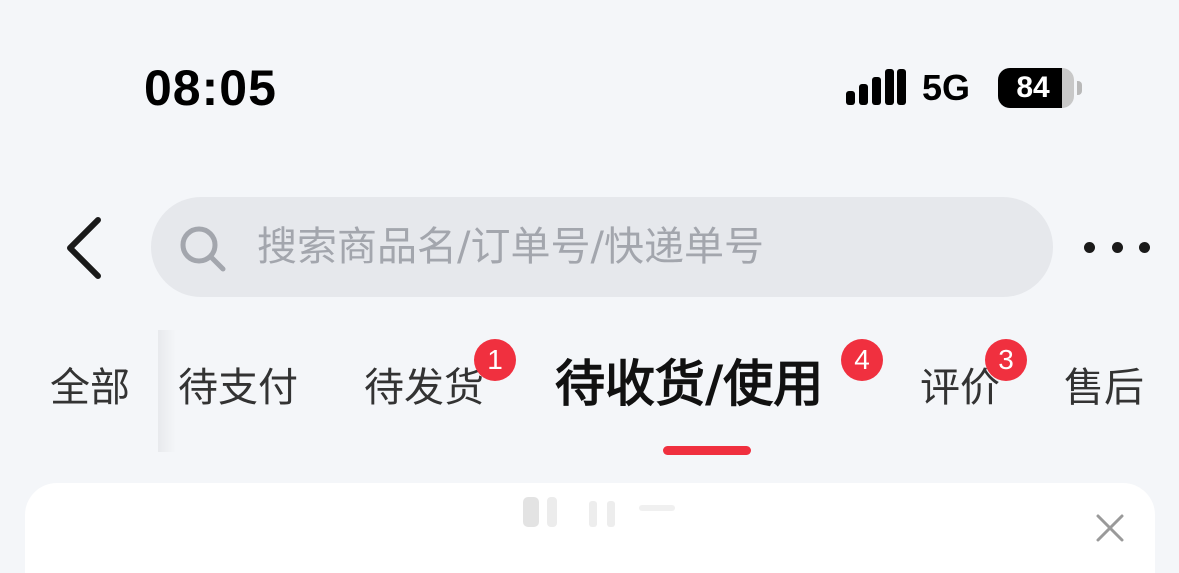  What do you see at coordinates (637, 247) in the screenshot?
I see `search-input` at bounding box center [637, 247].